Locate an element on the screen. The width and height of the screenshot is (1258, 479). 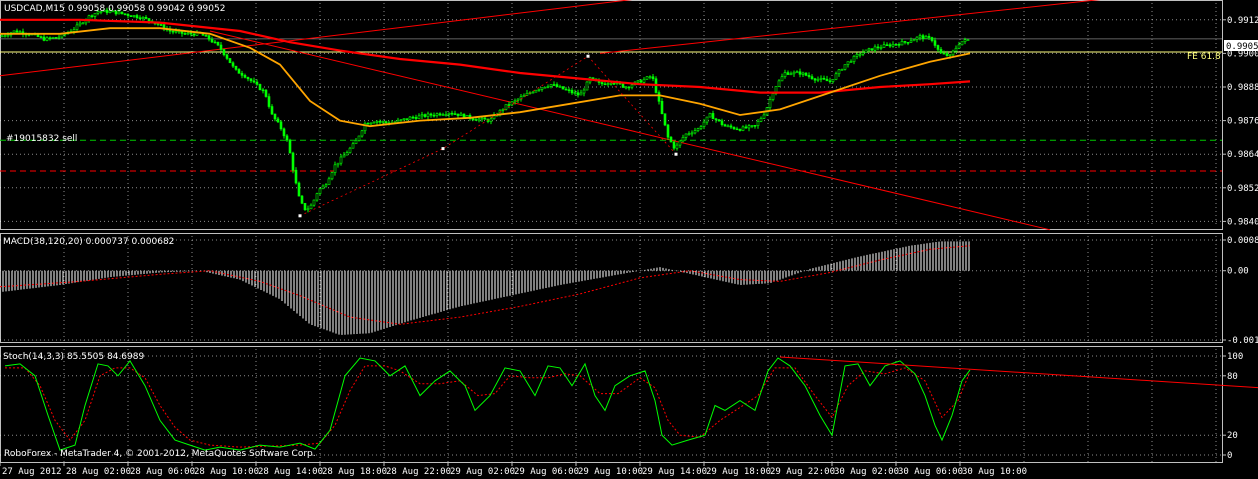
y-tick-label: 20 is located at coordinates (1232, 436).